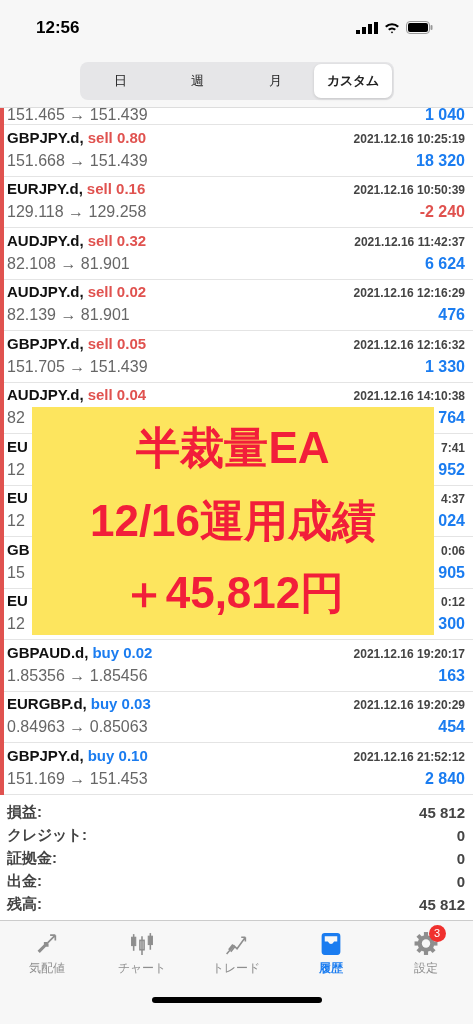 The width and height of the screenshot is (473, 1024). I want to click on deal-time: 4:37, so click(452, 499).